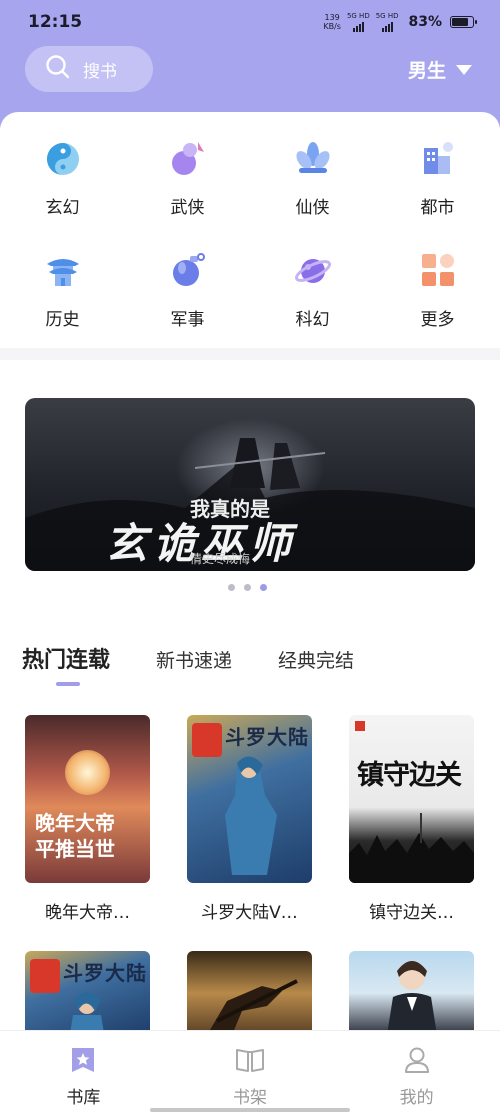 Image resolution: width=500 pixels, height=1115 pixels. What do you see at coordinates (464, 69) in the screenshot?
I see `caret-down-icon` at bounding box center [464, 69].